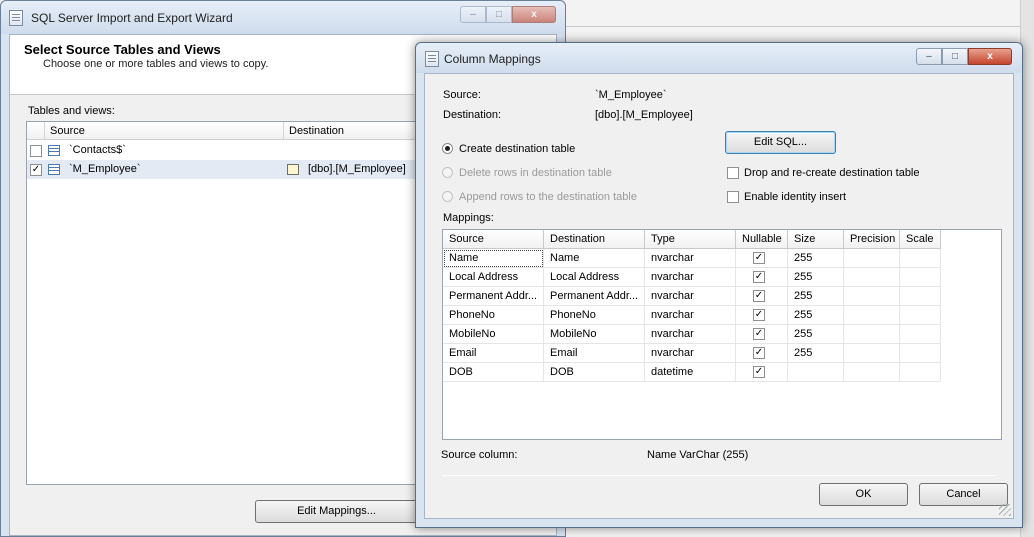 The width and height of the screenshot is (1034, 537). What do you see at coordinates (493, 258) in the screenshot?
I see `mapping-source: Name` at bounding box center [493, 258].